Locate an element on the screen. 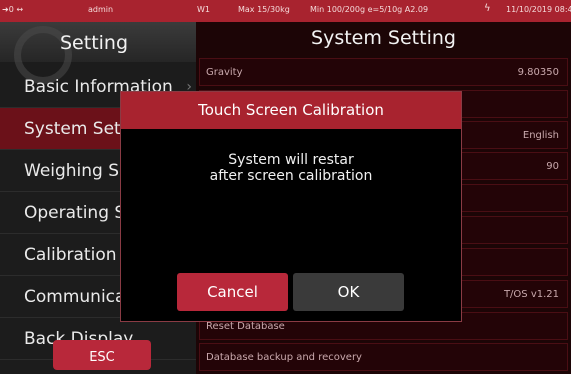 The image size is (571, 374). dialog-message-line: System will restar is located at coordinates (291, 160).